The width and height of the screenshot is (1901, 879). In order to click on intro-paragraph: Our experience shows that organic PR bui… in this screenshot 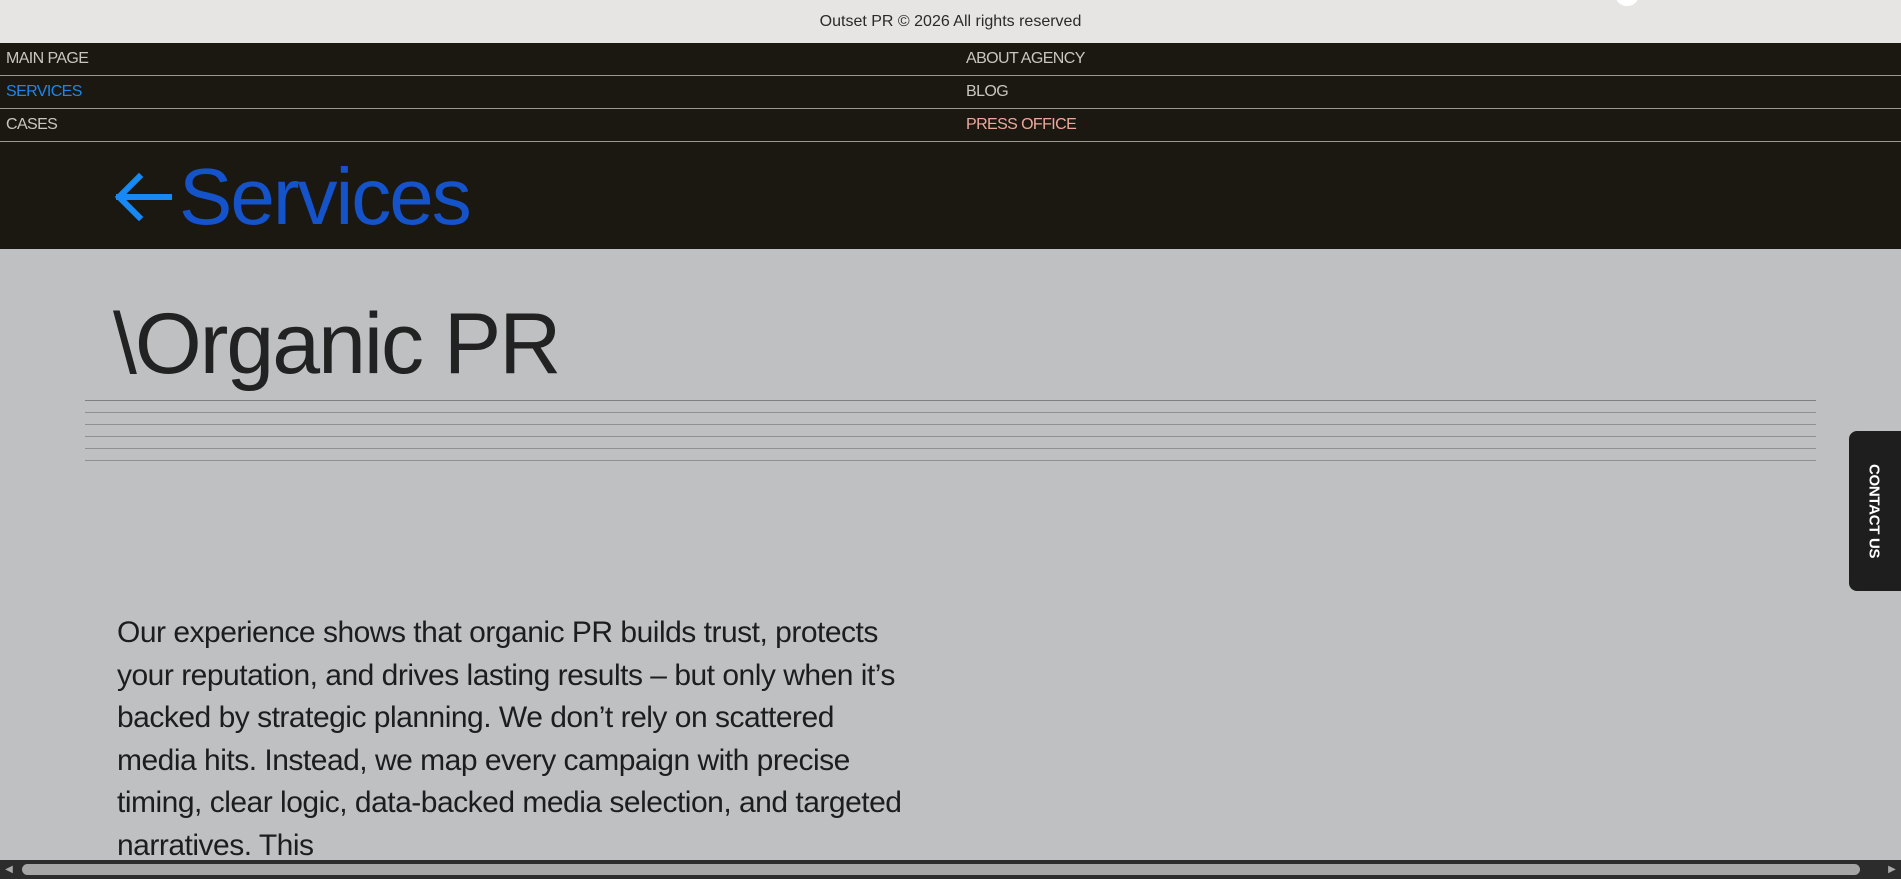, I will do `click(509, 739)`.